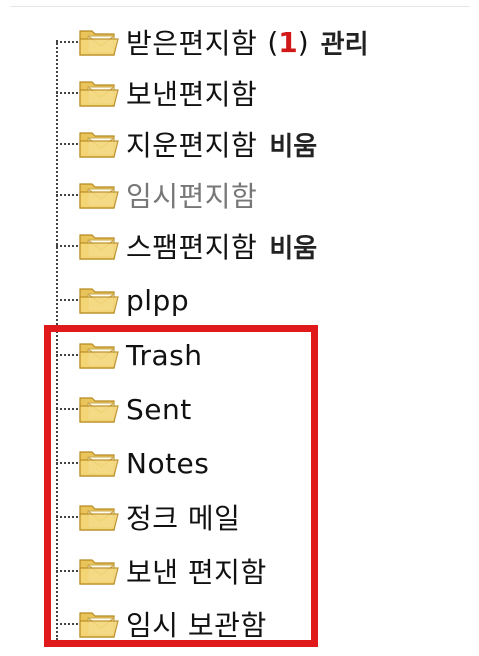 Image resolution: width=479 pixels, height=656 pixels. What do you see at coordinates (192, 145) in the screenshot?
I see `folder-label: 지운편지함` at bounding box center [192, 145].